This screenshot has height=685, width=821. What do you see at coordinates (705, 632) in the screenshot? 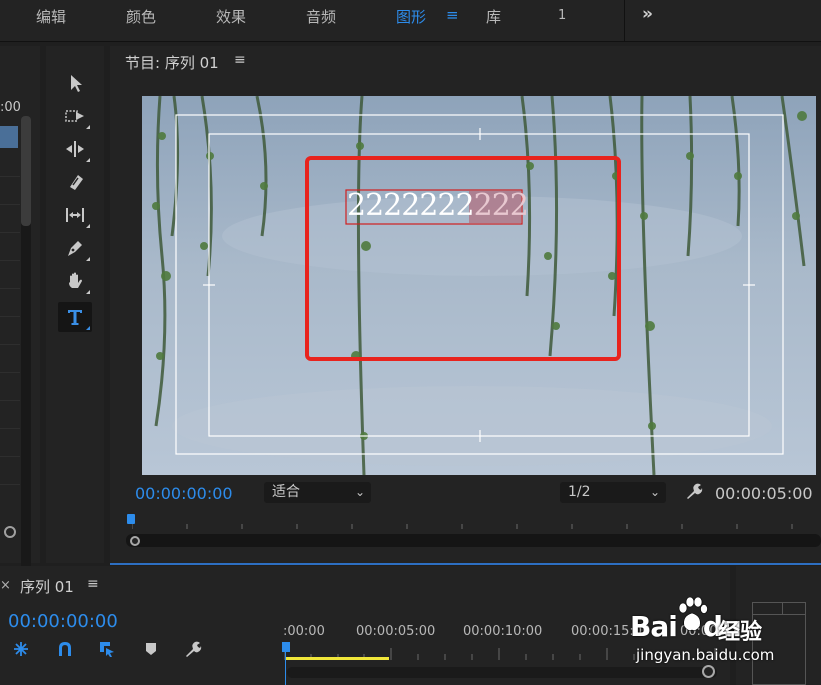
I see `baidu-jingyan-watermark: Bai du 经验 jingyan.baidu.com` at bounding box center [705, 632].